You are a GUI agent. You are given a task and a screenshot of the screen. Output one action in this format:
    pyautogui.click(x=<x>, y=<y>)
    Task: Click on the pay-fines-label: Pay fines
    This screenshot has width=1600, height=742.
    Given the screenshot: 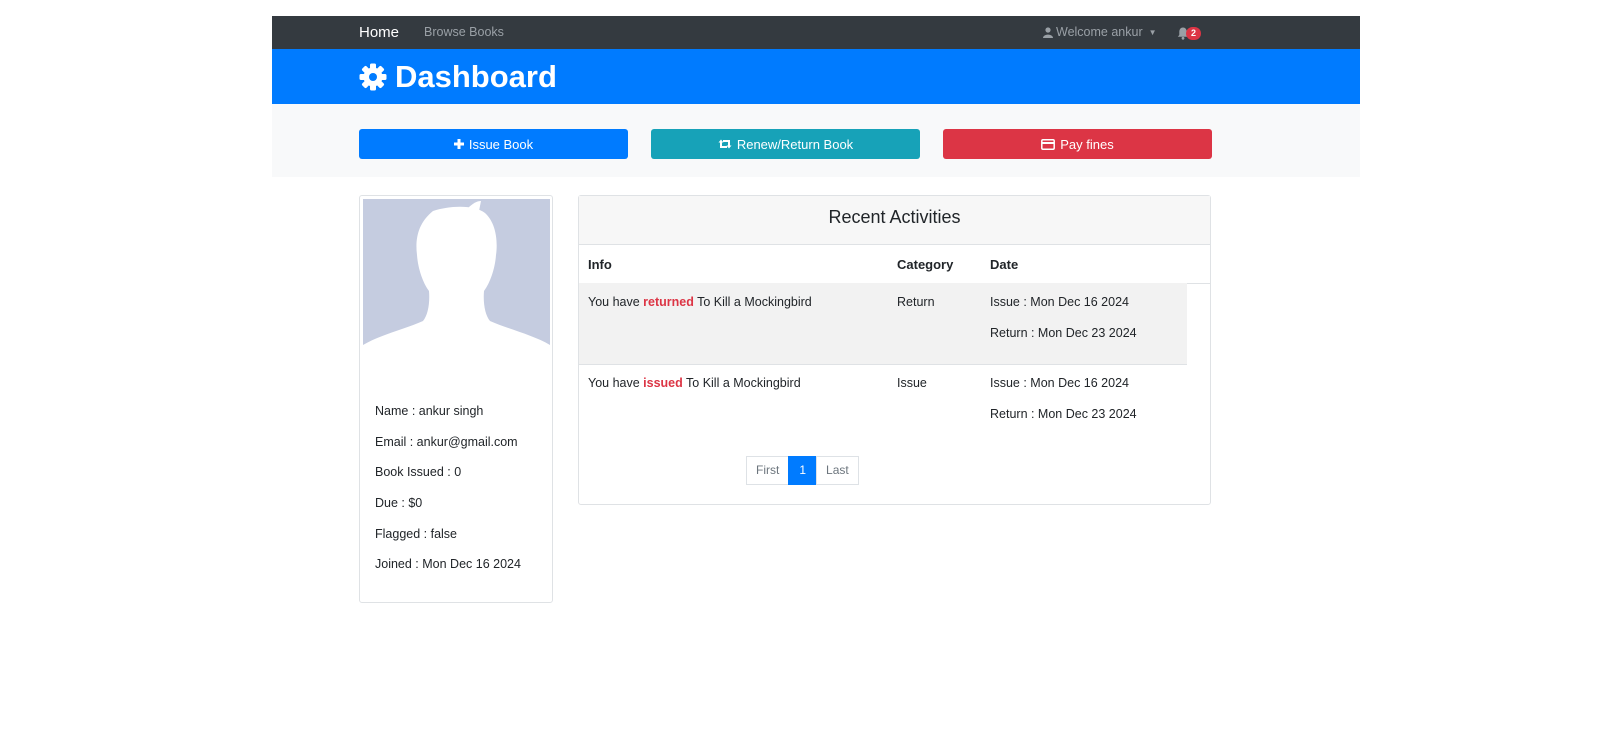 What is the action you would take?
    pyautogui.click(x=1087, y=144)
    